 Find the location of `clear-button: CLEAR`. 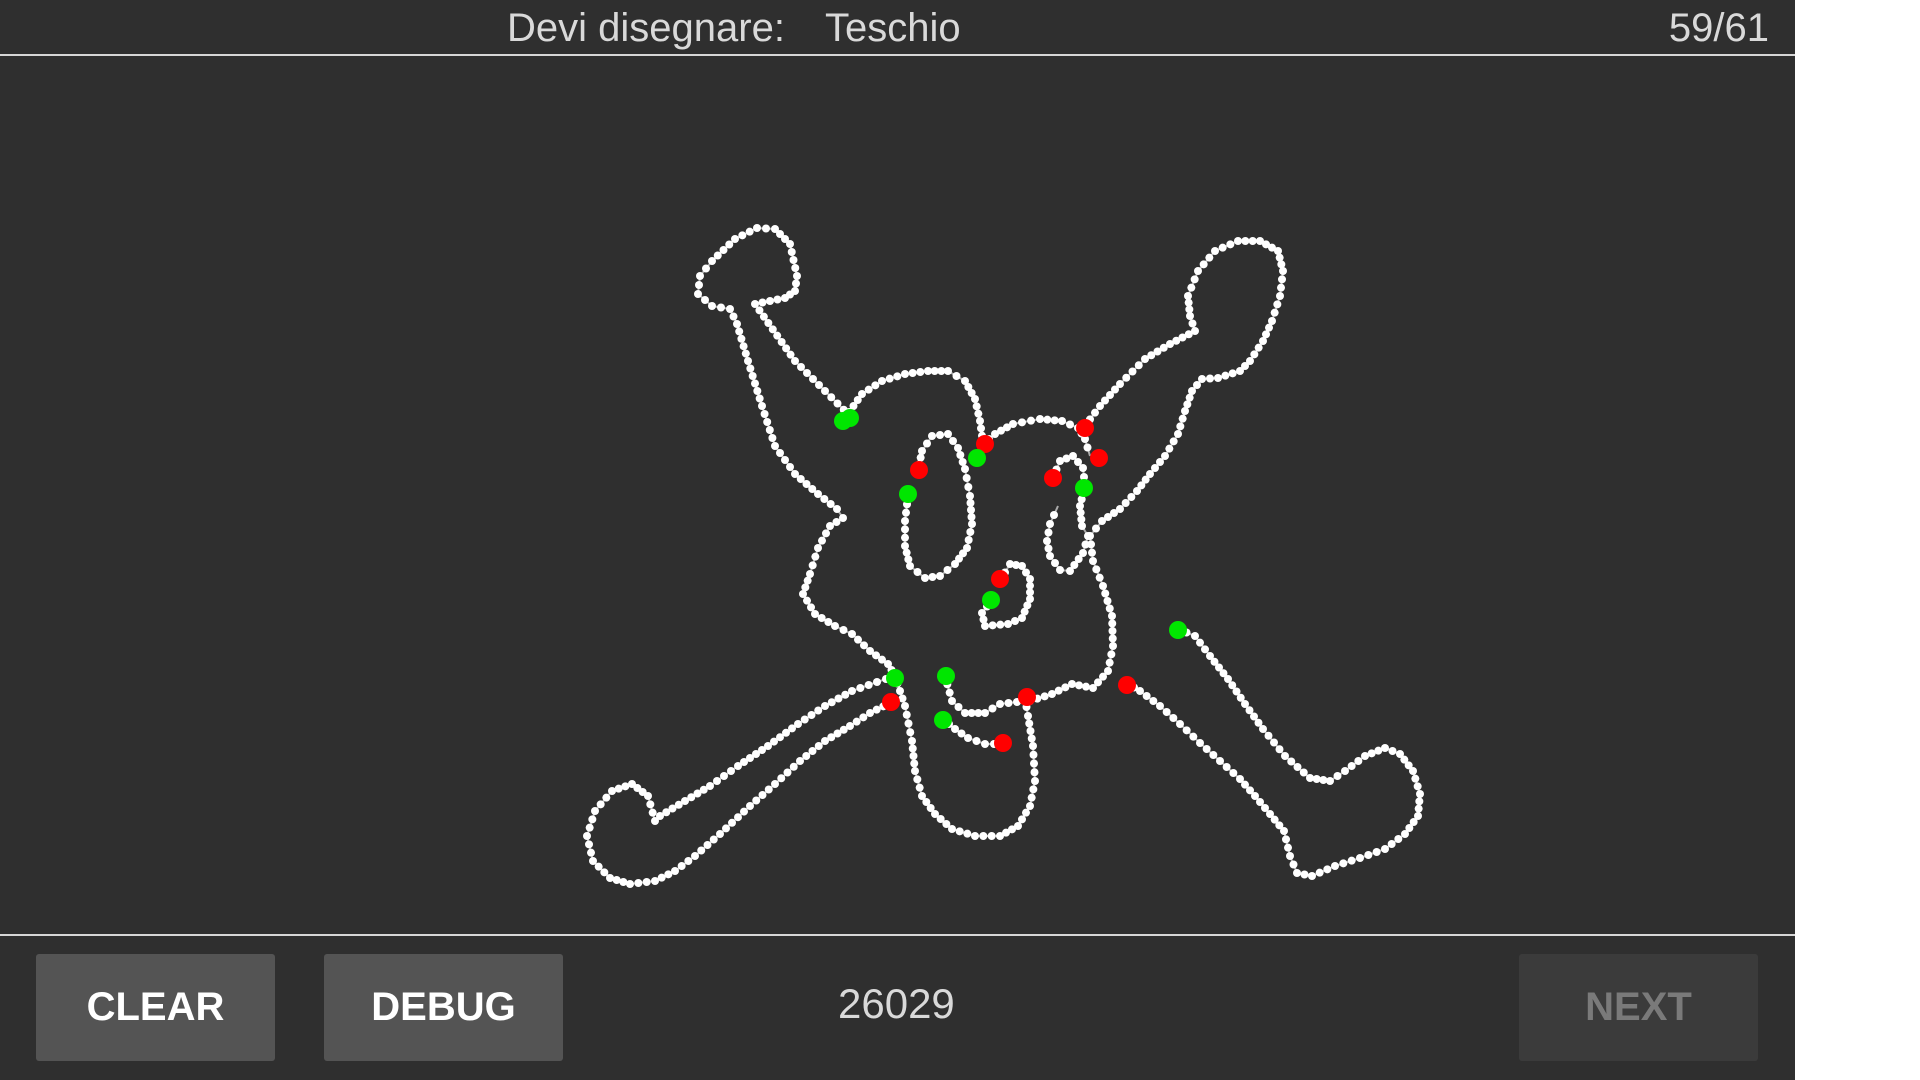

clear-button: CLEAR is located at coordinates (155, 1007).